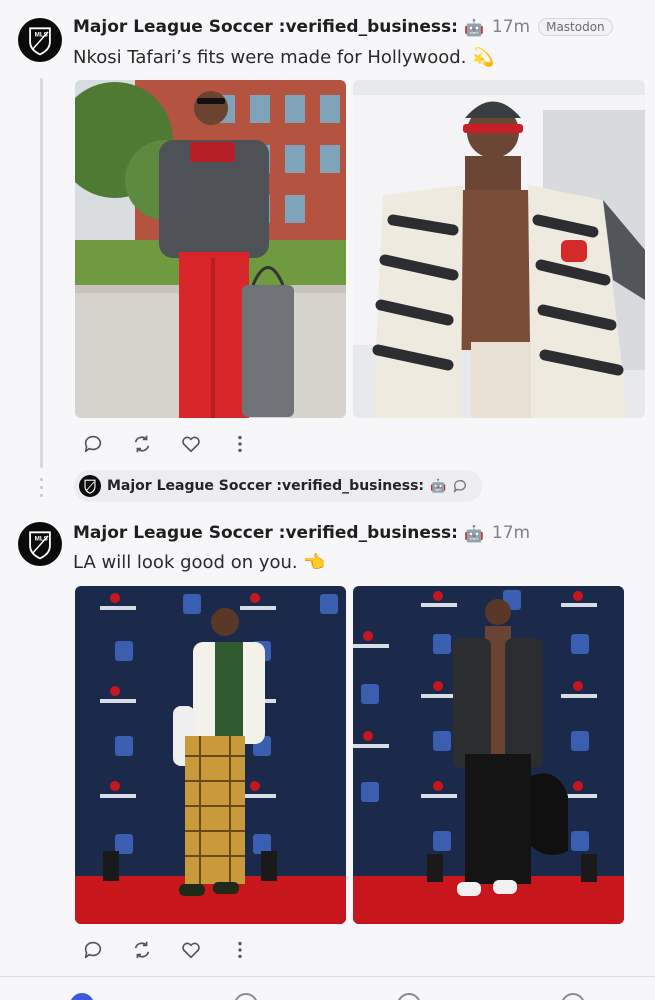 This screenshot has height=1000, width=655. I want to click on source-badge: Mastodon, so click(575, 27).